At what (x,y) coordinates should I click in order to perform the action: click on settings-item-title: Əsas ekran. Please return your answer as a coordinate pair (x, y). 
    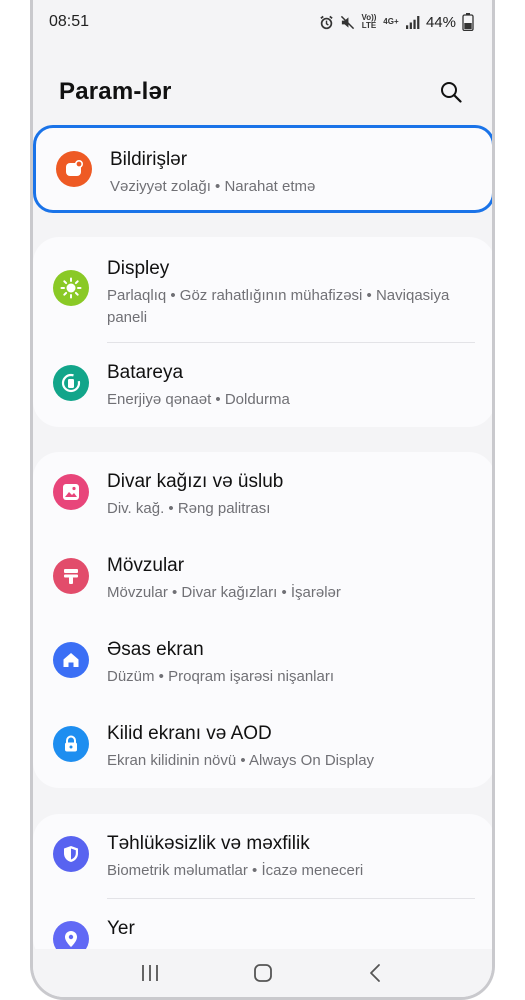
    Looking at the image, I should click on (155, 649).